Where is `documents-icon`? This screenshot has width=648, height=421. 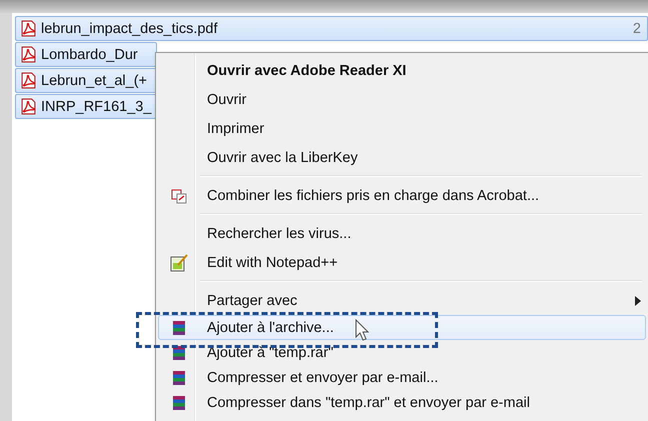
documents-icon is located at coordinates (179, 196).